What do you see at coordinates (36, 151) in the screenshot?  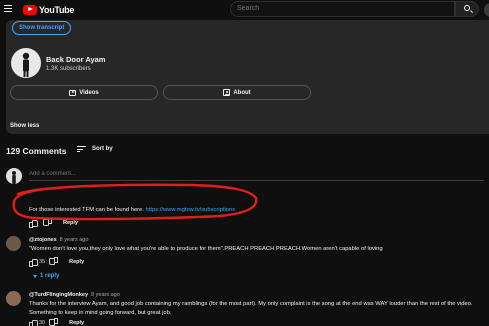 I see `comments-count: 129 Comments` at bounding box center [36, 151].